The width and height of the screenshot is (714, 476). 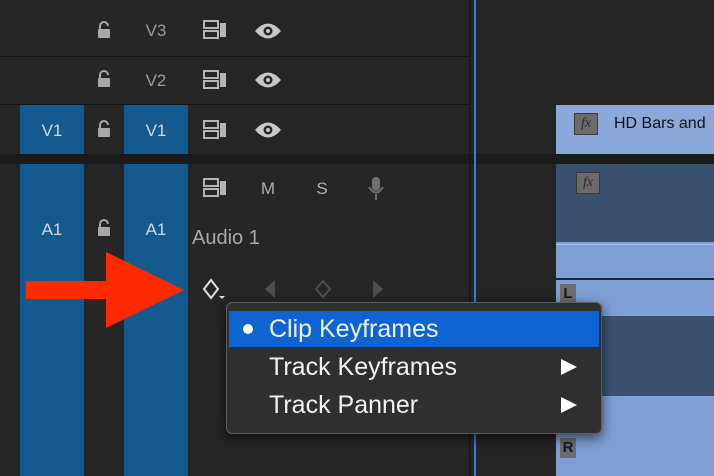 I want to click on microphone-icon, so click(x=376, y=189).